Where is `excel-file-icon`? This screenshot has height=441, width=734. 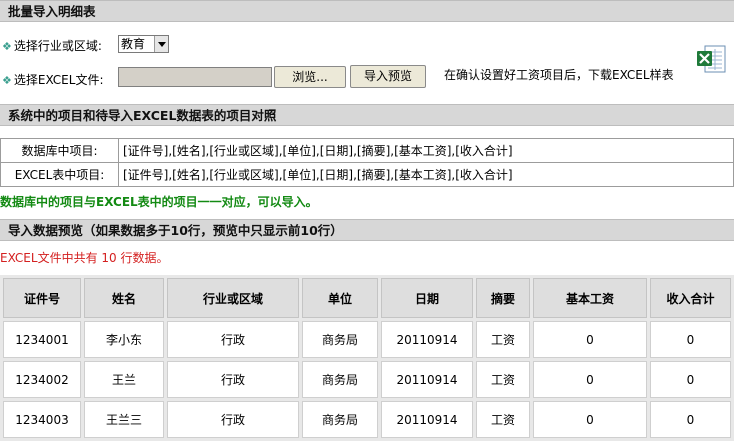 excel-file-icon is located at coordinates (712, 59).